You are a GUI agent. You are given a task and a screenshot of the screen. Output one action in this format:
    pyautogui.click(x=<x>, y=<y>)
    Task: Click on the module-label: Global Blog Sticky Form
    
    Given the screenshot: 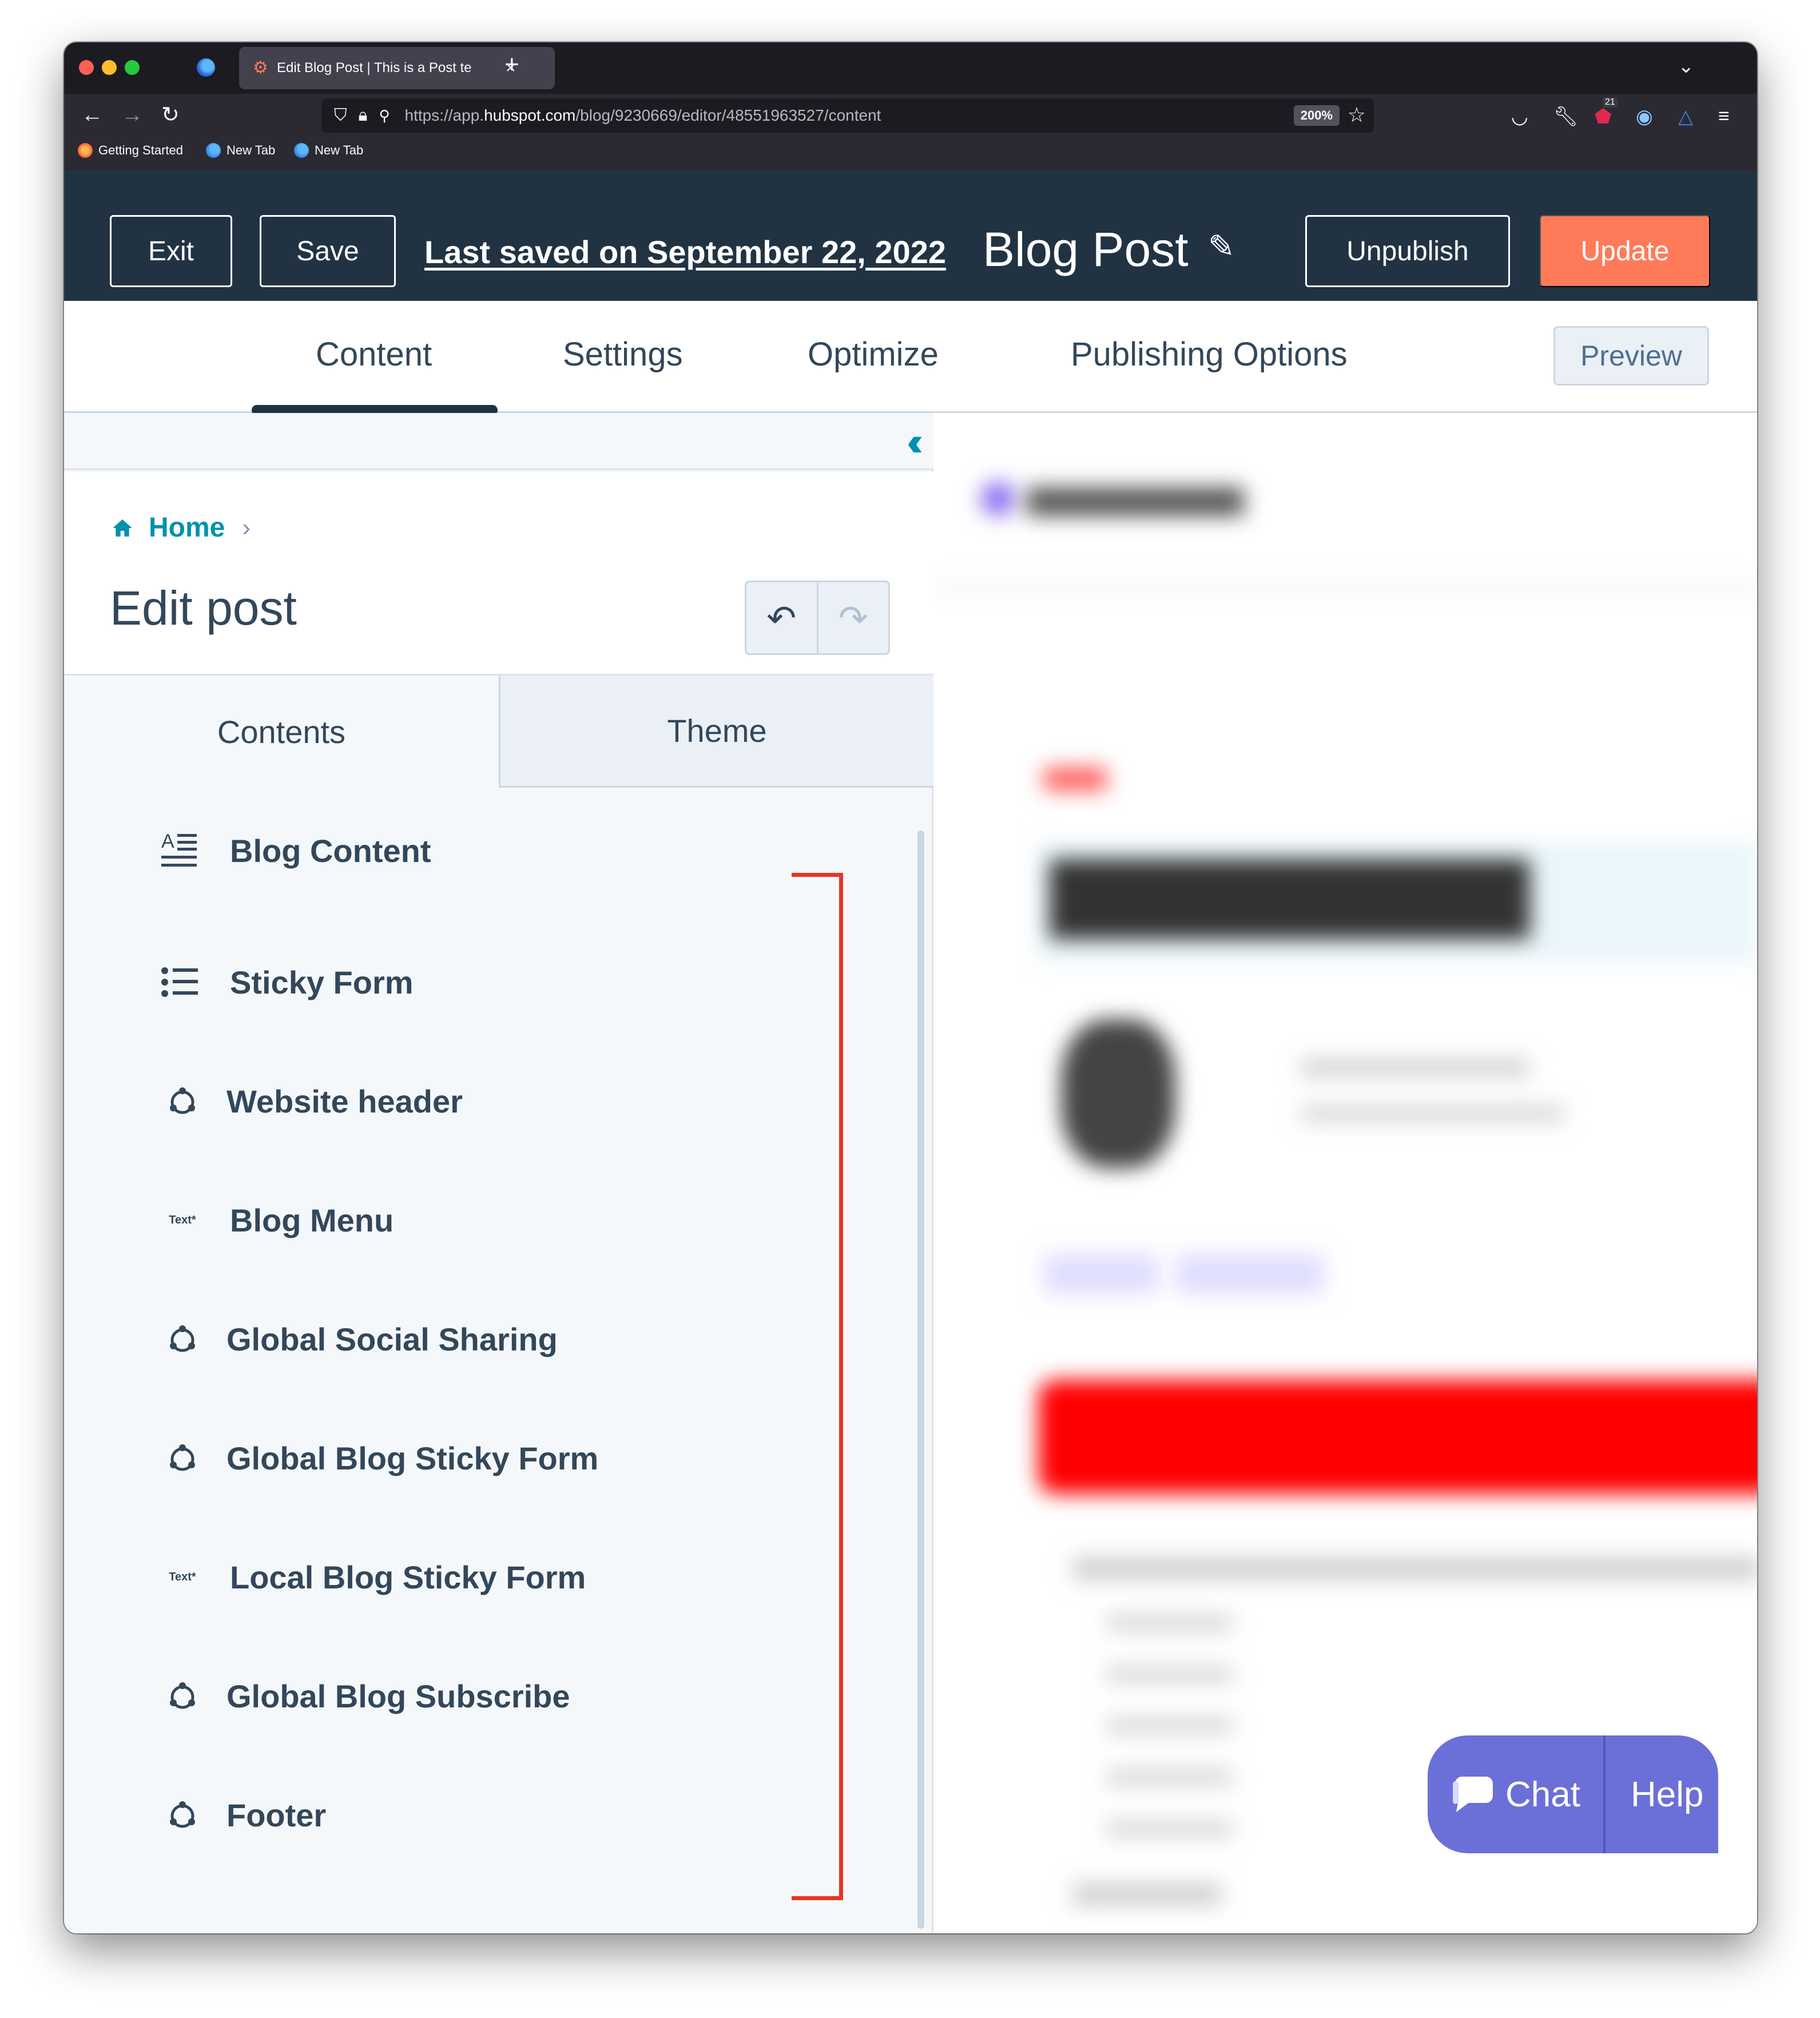 What is the action you would take?
    pyautogui.click(x=413, y=1458)
    